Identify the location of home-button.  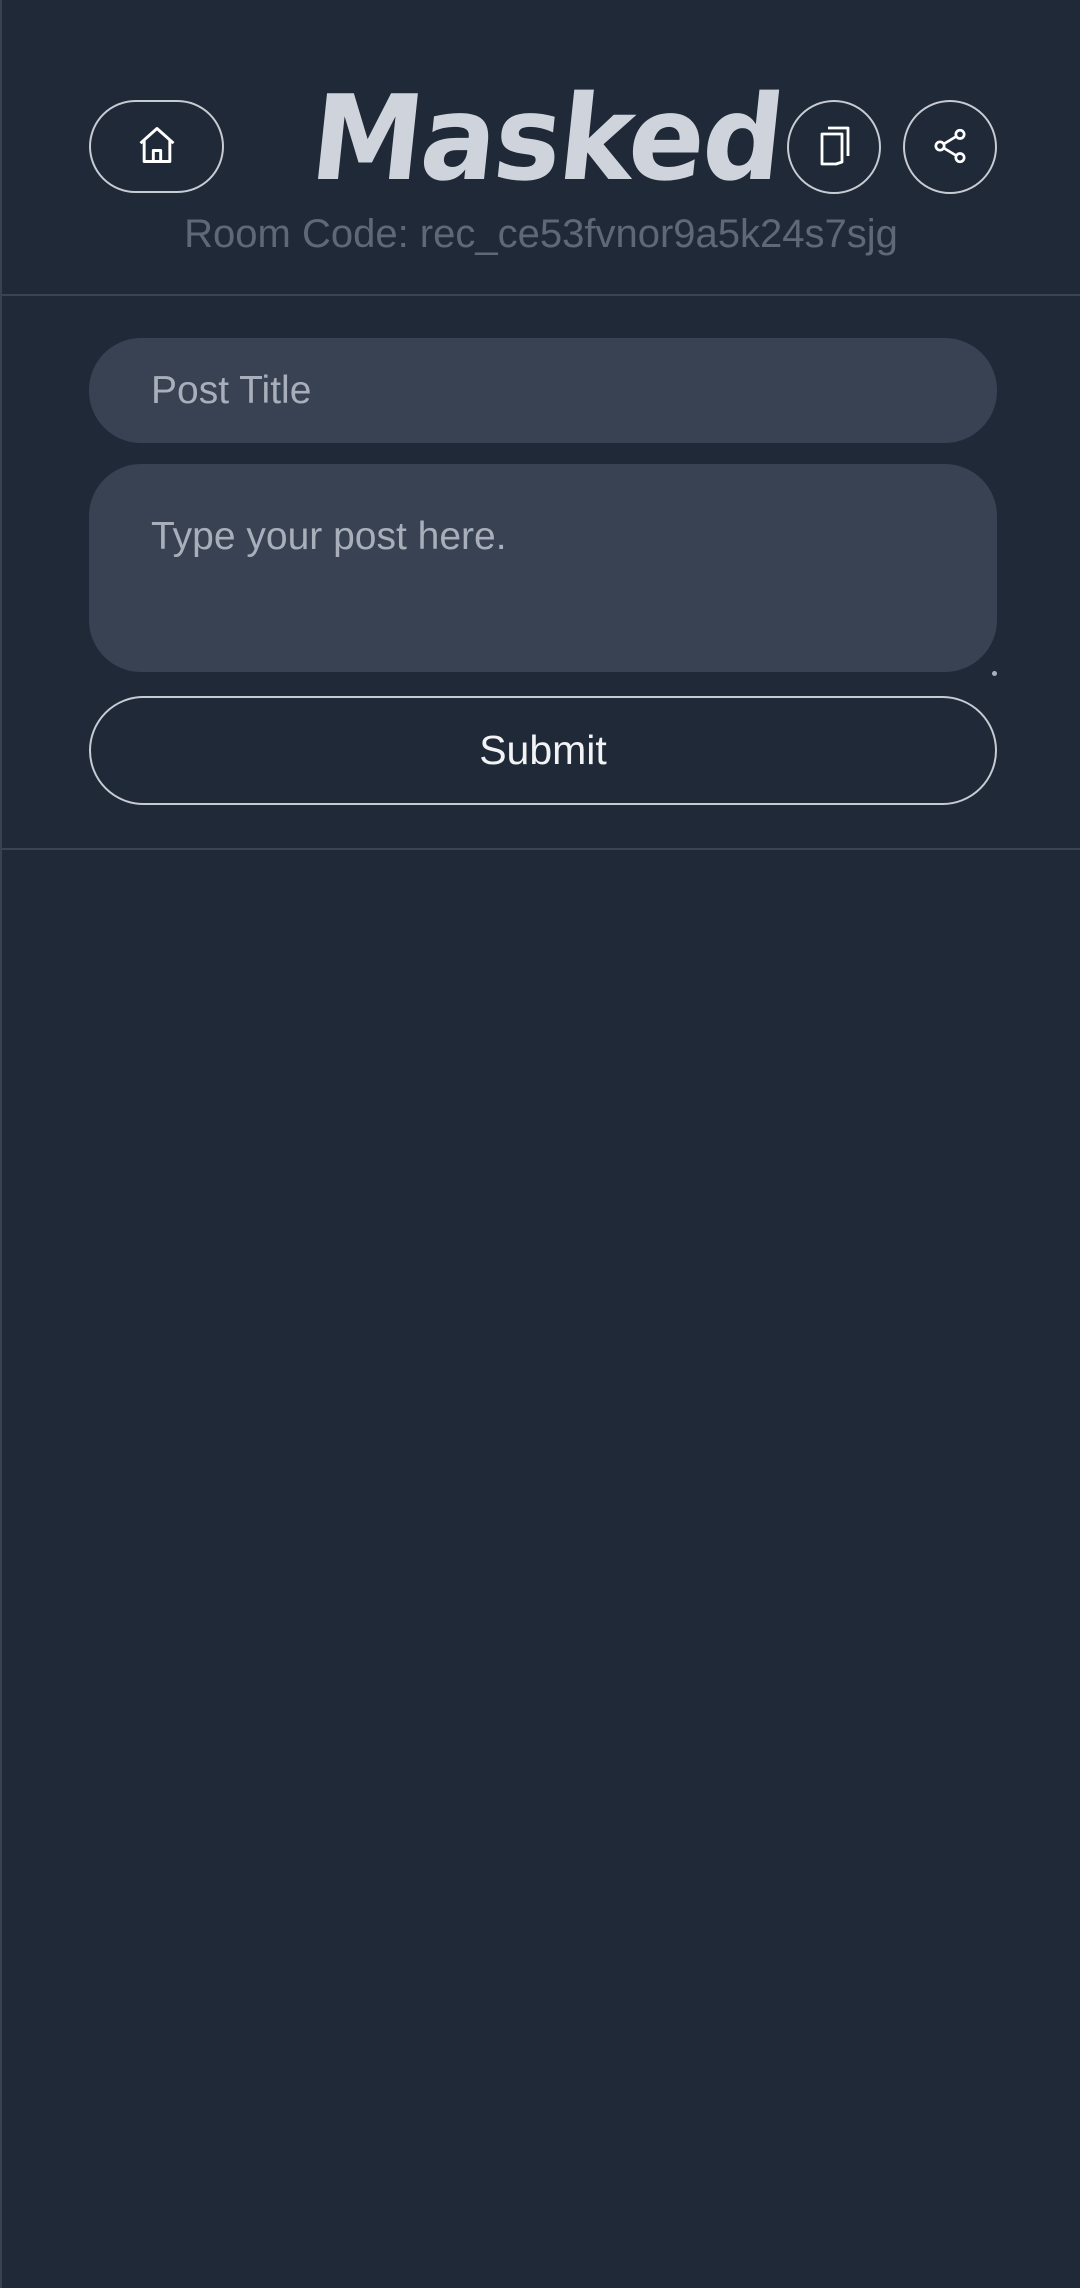
(156, 146).